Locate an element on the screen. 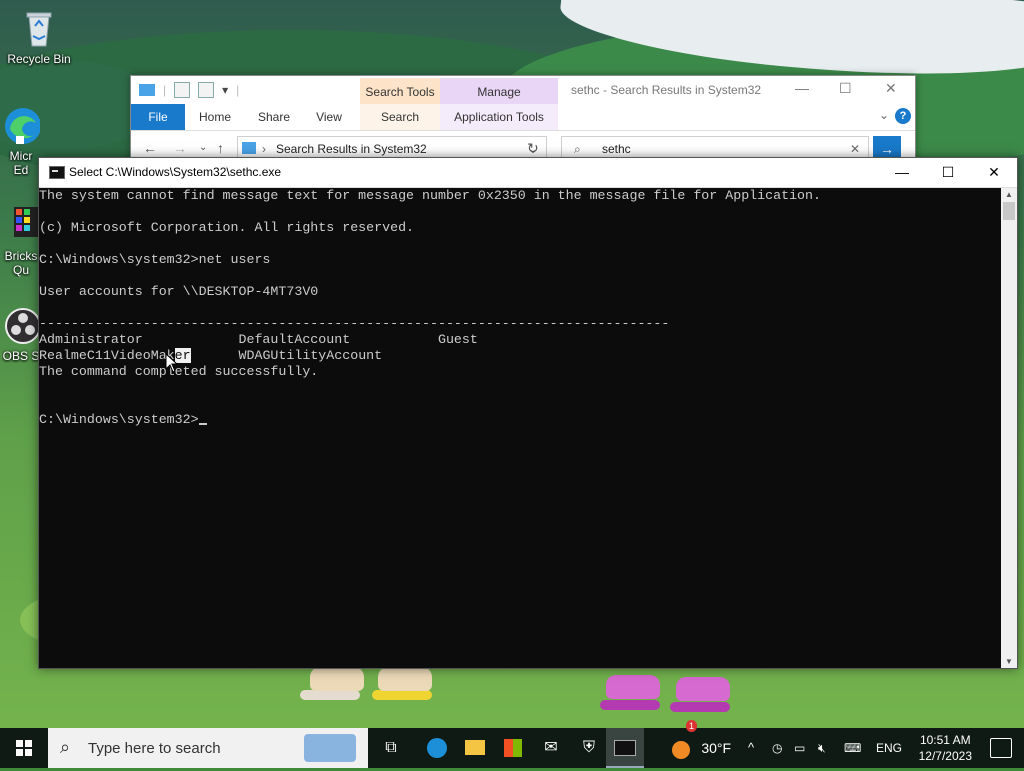 The height and width of the screenshot is (771, 1024). taskbar-command-prompt is located at coordinates (625, 748).